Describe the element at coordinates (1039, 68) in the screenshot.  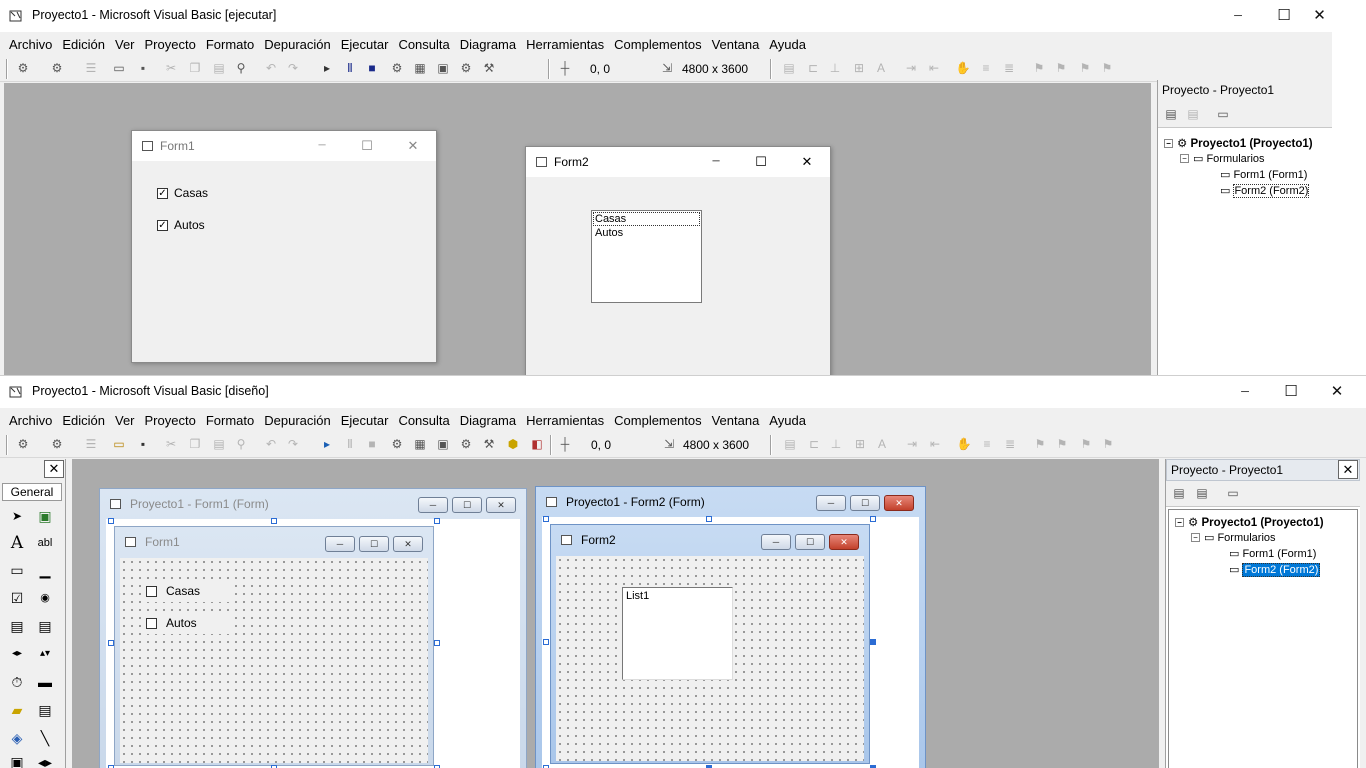
I see `toggle-bookmark-icon: ⚑` at that location.